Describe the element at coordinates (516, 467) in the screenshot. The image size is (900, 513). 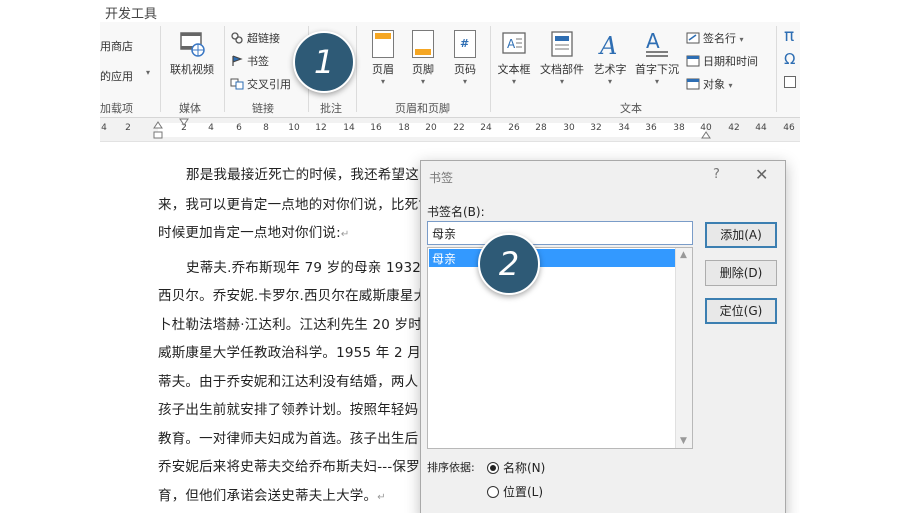
I see `sort-by-name-radio: 名称(N)` at that location.